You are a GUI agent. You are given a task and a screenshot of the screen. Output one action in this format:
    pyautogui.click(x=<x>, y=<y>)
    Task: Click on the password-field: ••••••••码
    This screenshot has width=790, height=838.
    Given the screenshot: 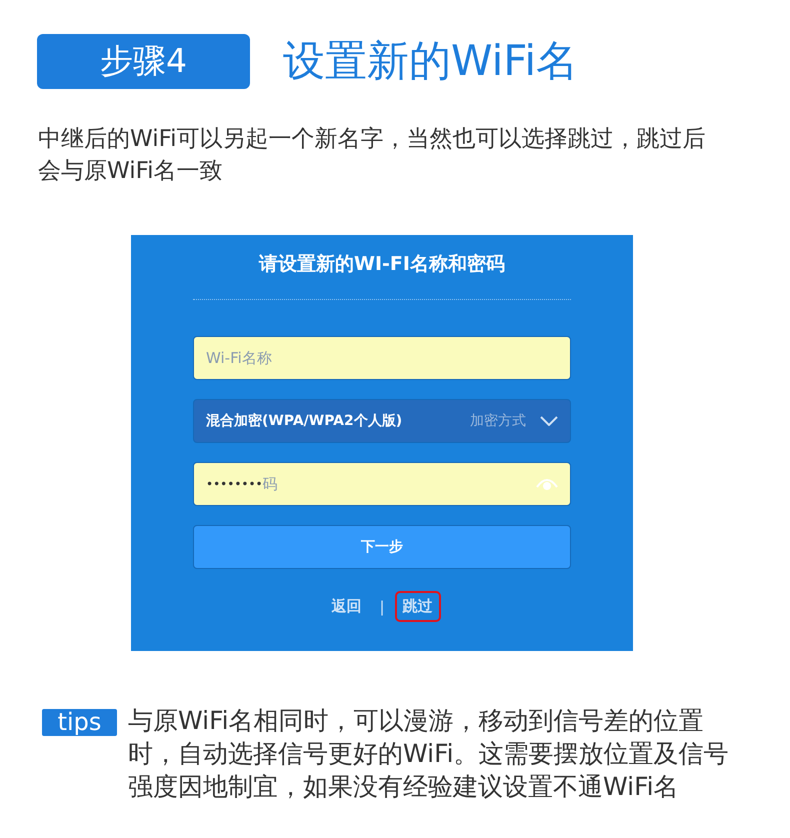 What is the action you would take?
    pyautogui.click(x=382, y=484)
    